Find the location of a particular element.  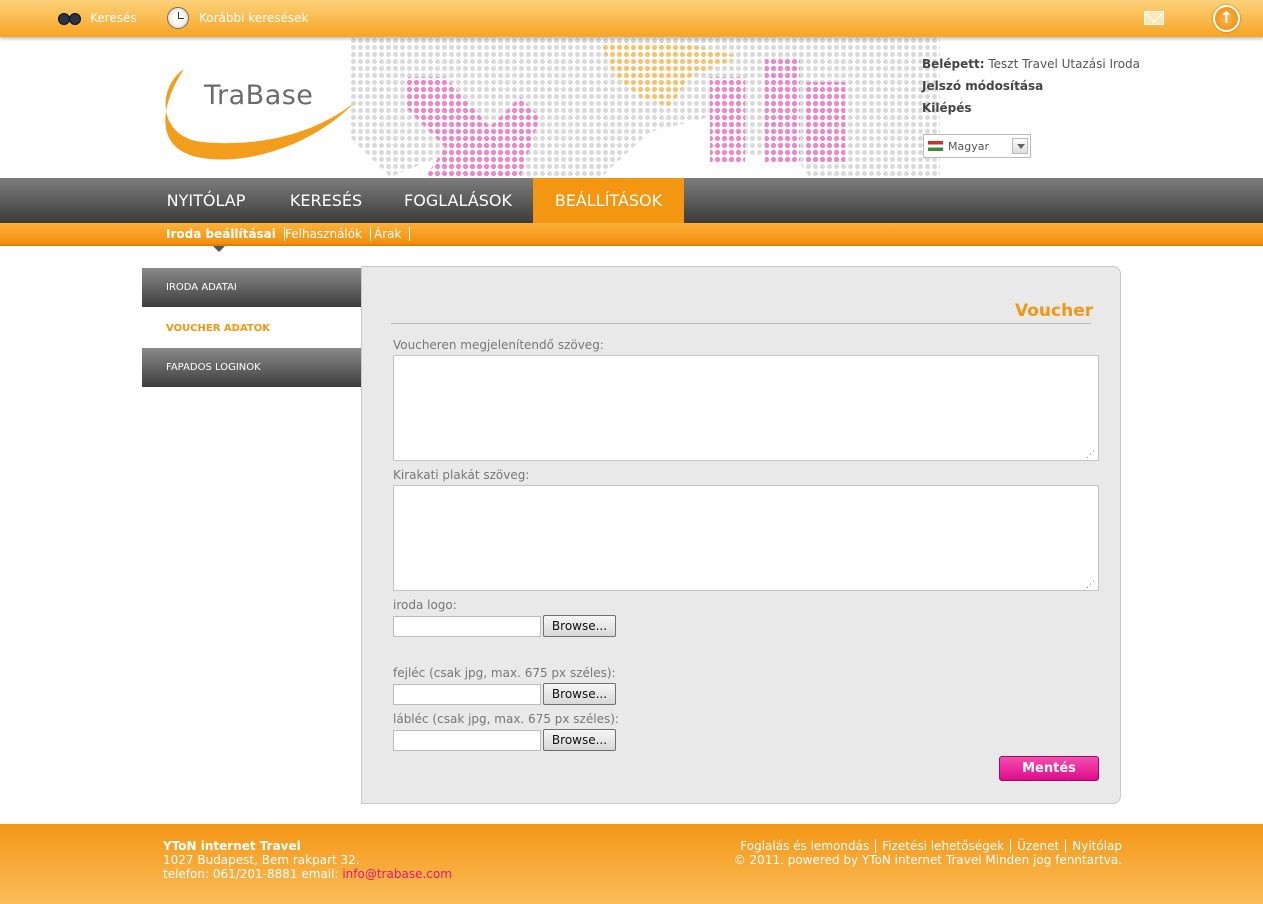

footer-link-message: Üzenet is located at coordinates (1039, 846).